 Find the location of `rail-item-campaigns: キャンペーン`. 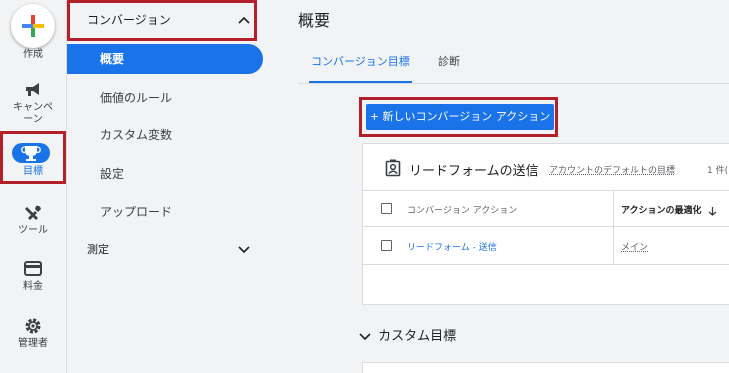

rail-item-campaigns: キャンペーン is located at coordinates (33, 103).